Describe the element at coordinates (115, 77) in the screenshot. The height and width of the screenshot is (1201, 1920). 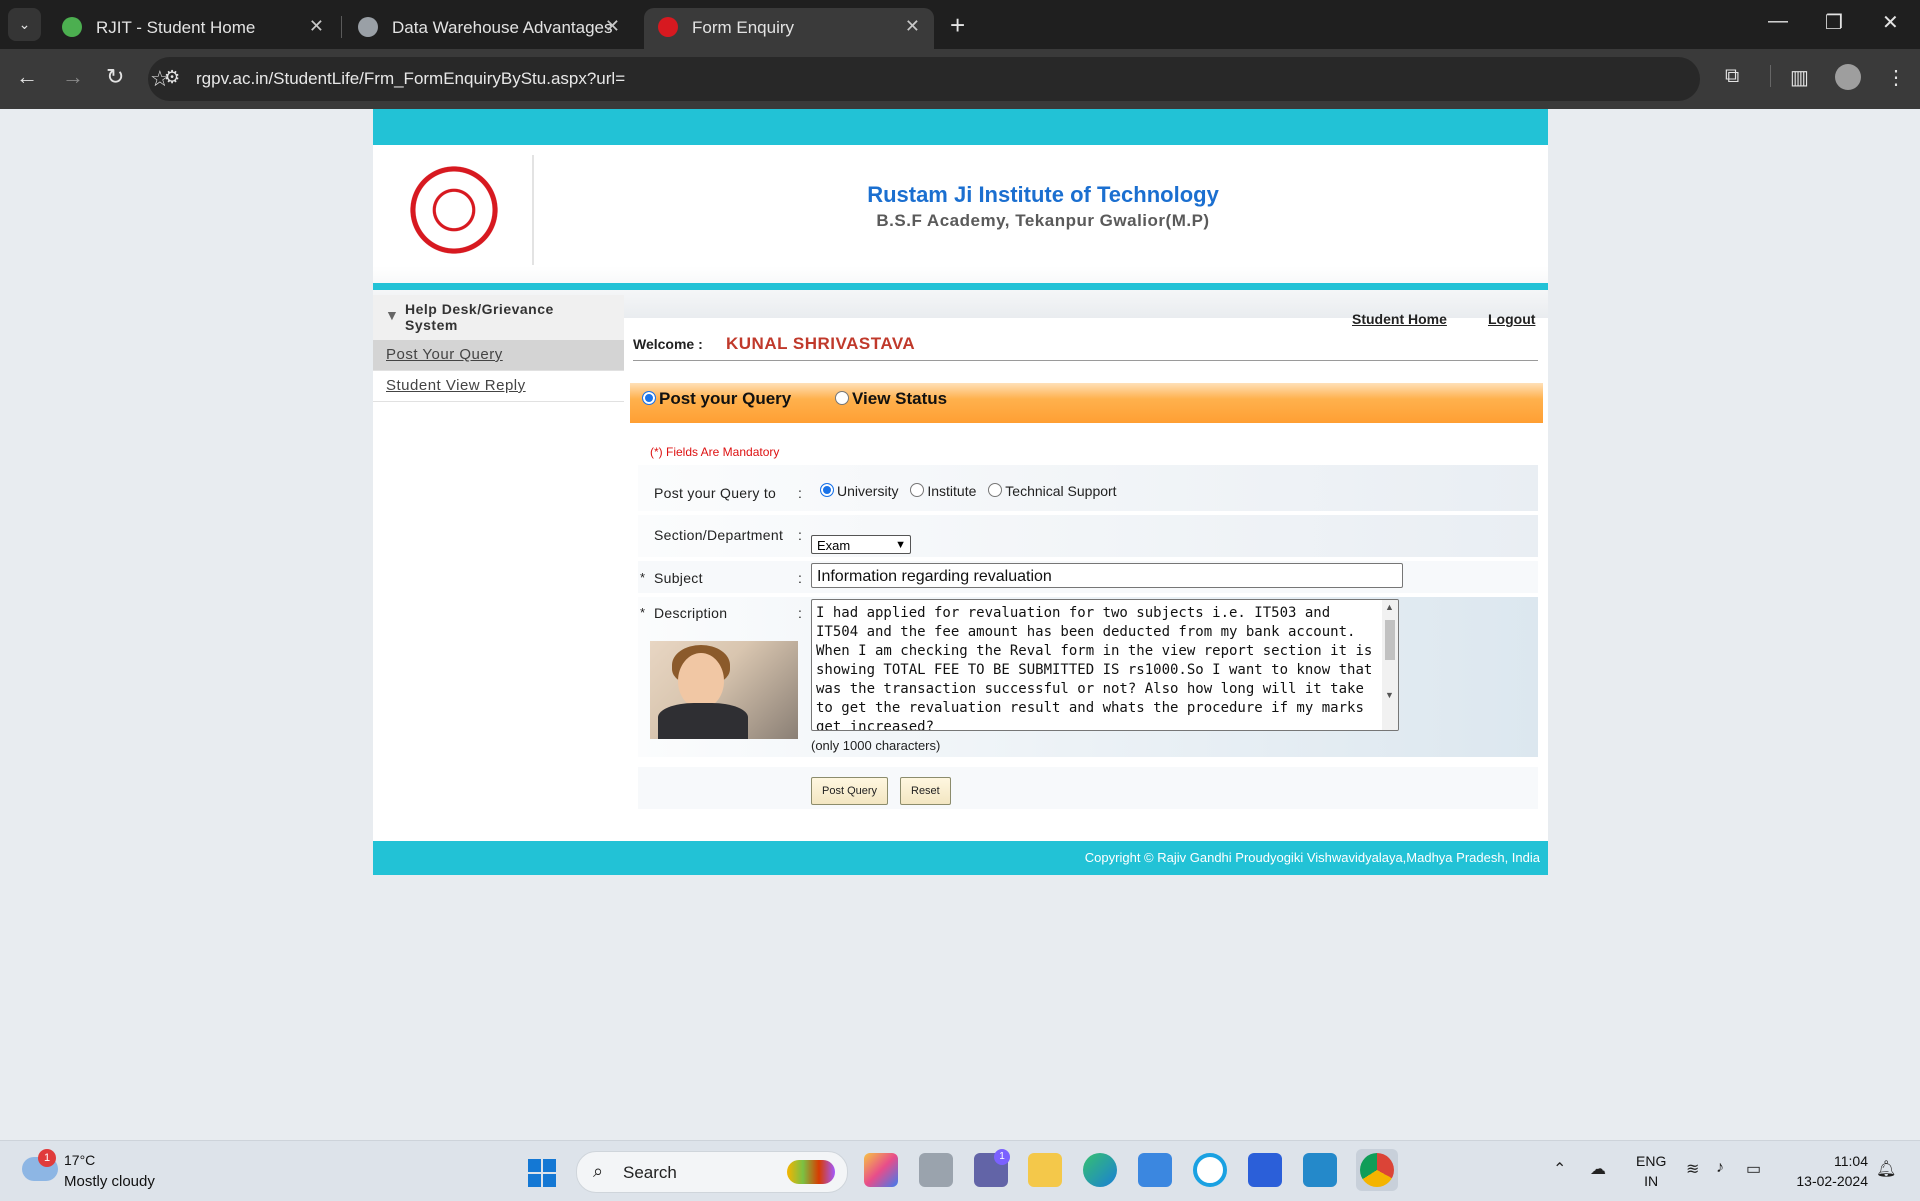
I see `reload-icon: ↻` at that location.